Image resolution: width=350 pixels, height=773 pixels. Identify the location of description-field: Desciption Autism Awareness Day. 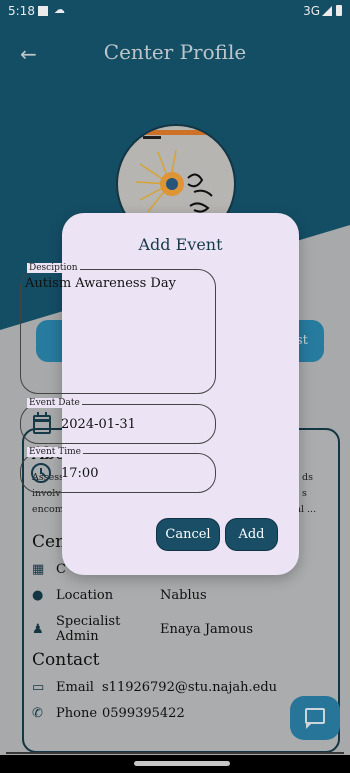
(118, 328).